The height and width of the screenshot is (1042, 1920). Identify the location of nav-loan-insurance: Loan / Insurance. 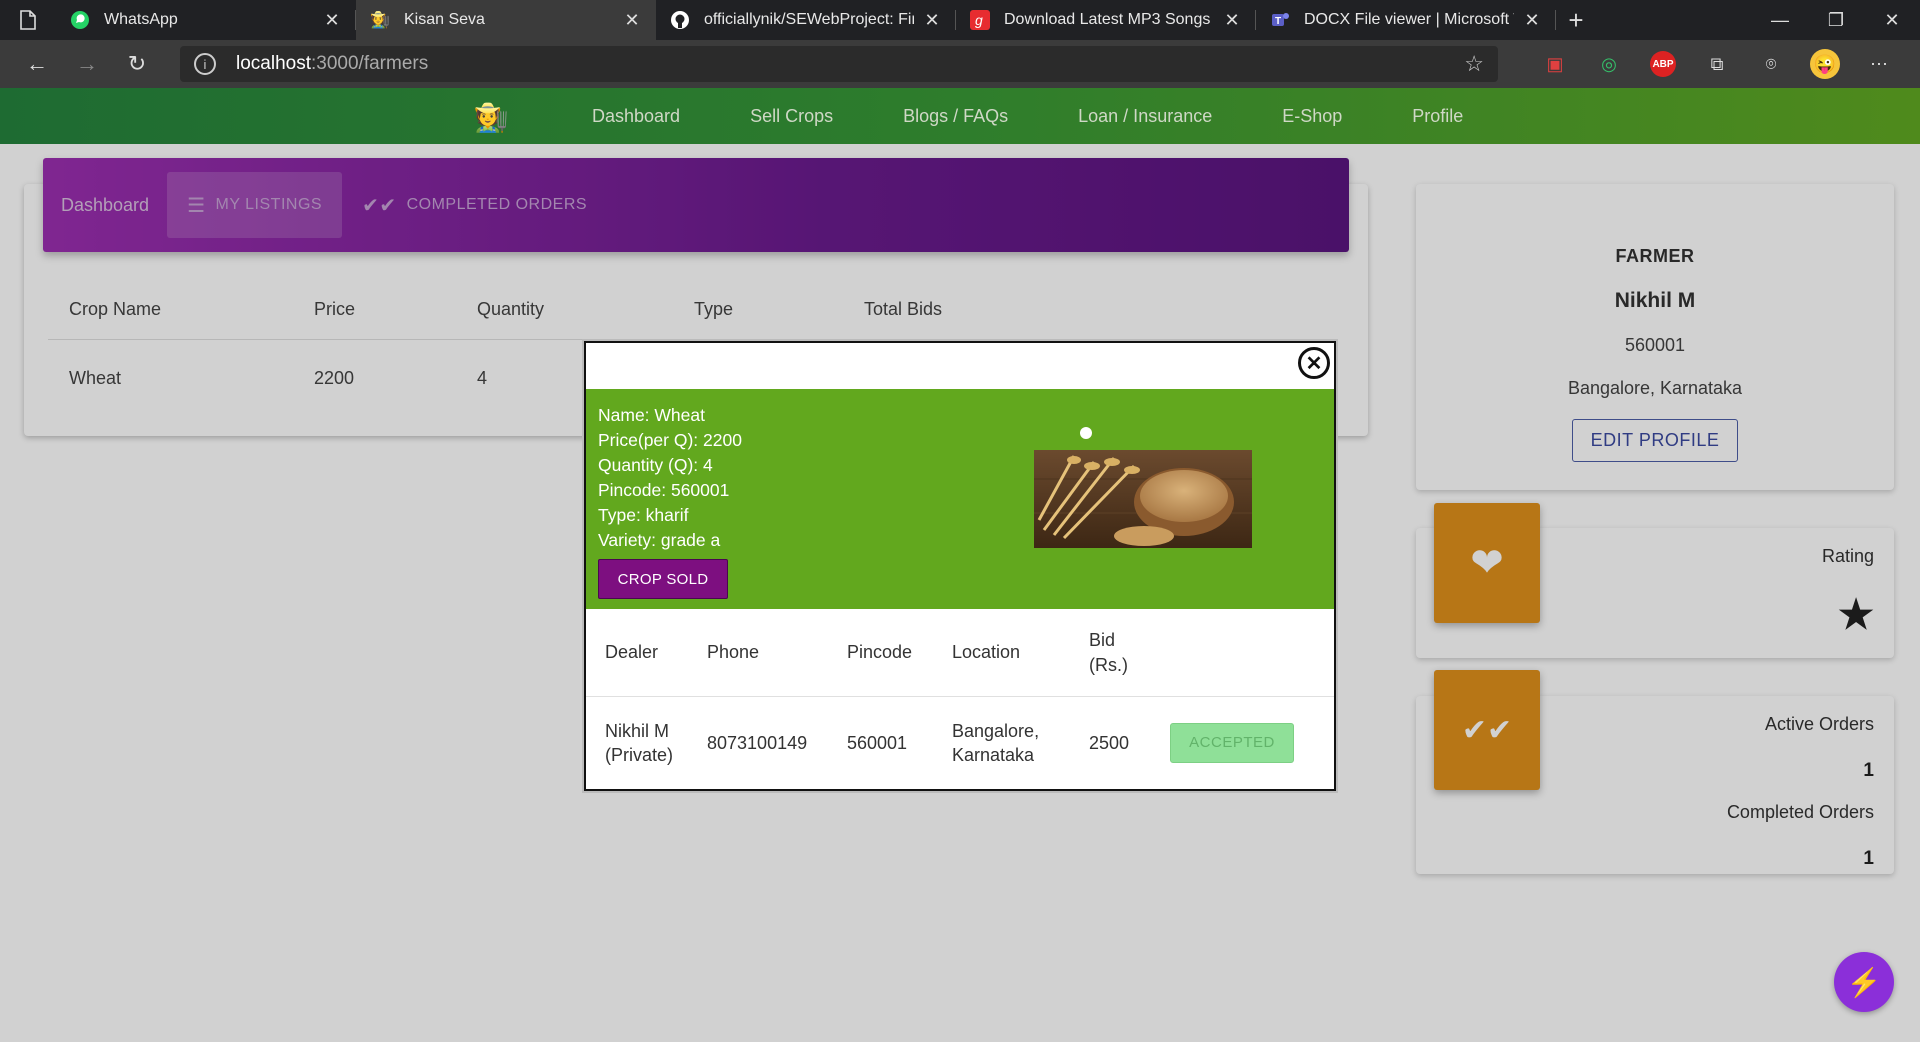
(1145, 116).